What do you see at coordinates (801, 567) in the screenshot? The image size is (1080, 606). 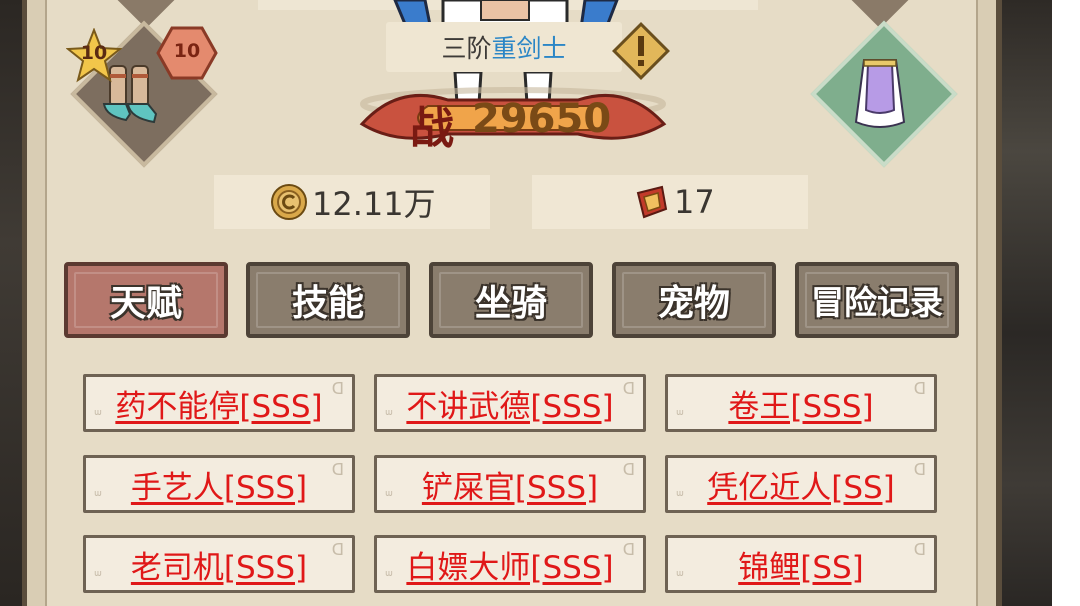 I see `talent-label: 锦鲤[SS]` at bounding box center [801, 567].